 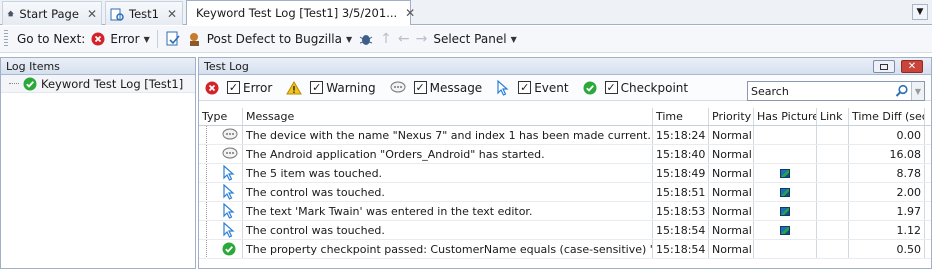 I want to click on column-header-has-picture: Has Picture, so click(x=785, y=116).